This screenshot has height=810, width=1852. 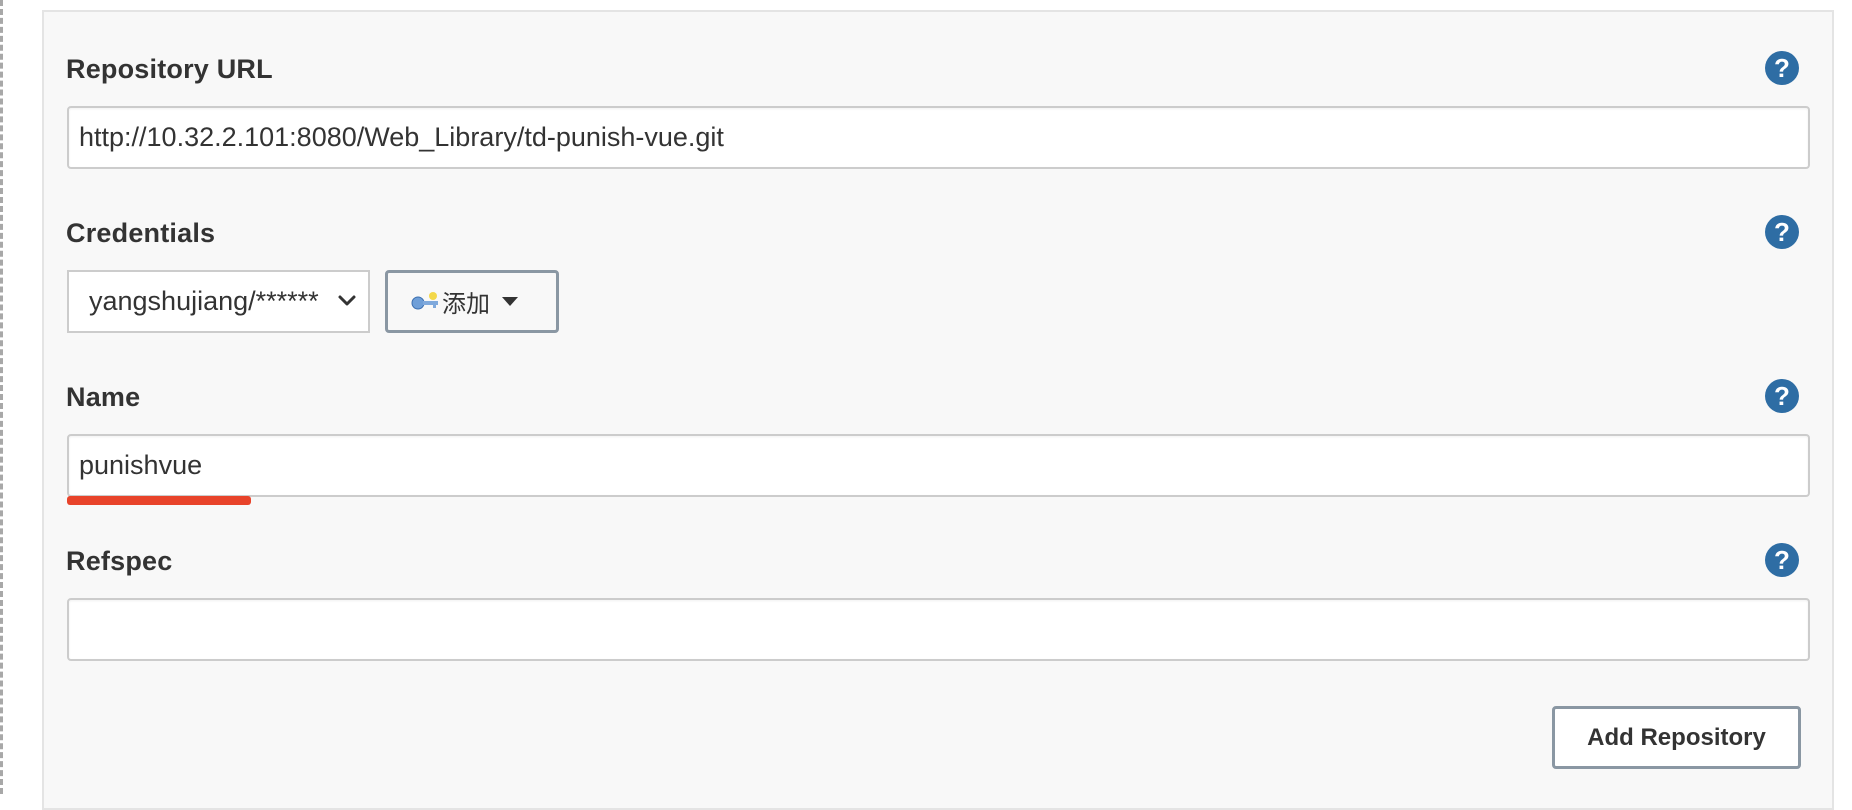 I want to click on add-repository-button: Add Repository, so click(x=1676, y=737).